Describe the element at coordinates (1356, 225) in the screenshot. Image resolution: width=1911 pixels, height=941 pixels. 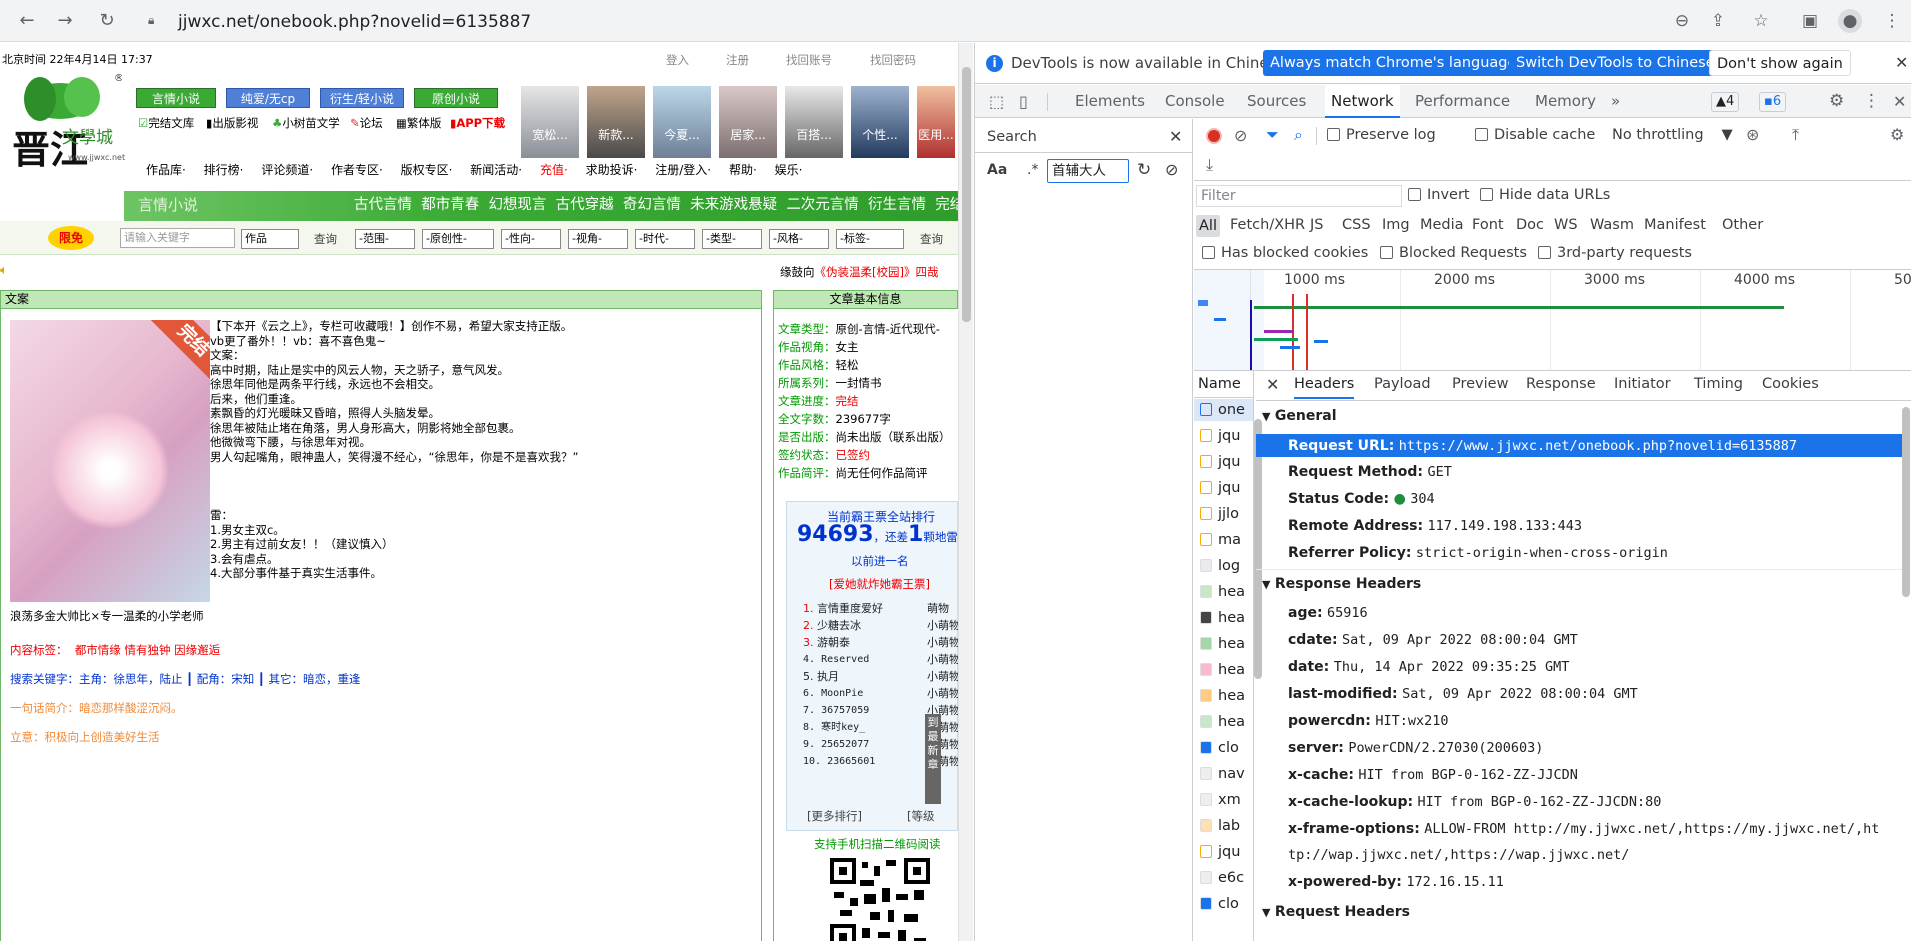
I see `type-filter: CSS` at that location.